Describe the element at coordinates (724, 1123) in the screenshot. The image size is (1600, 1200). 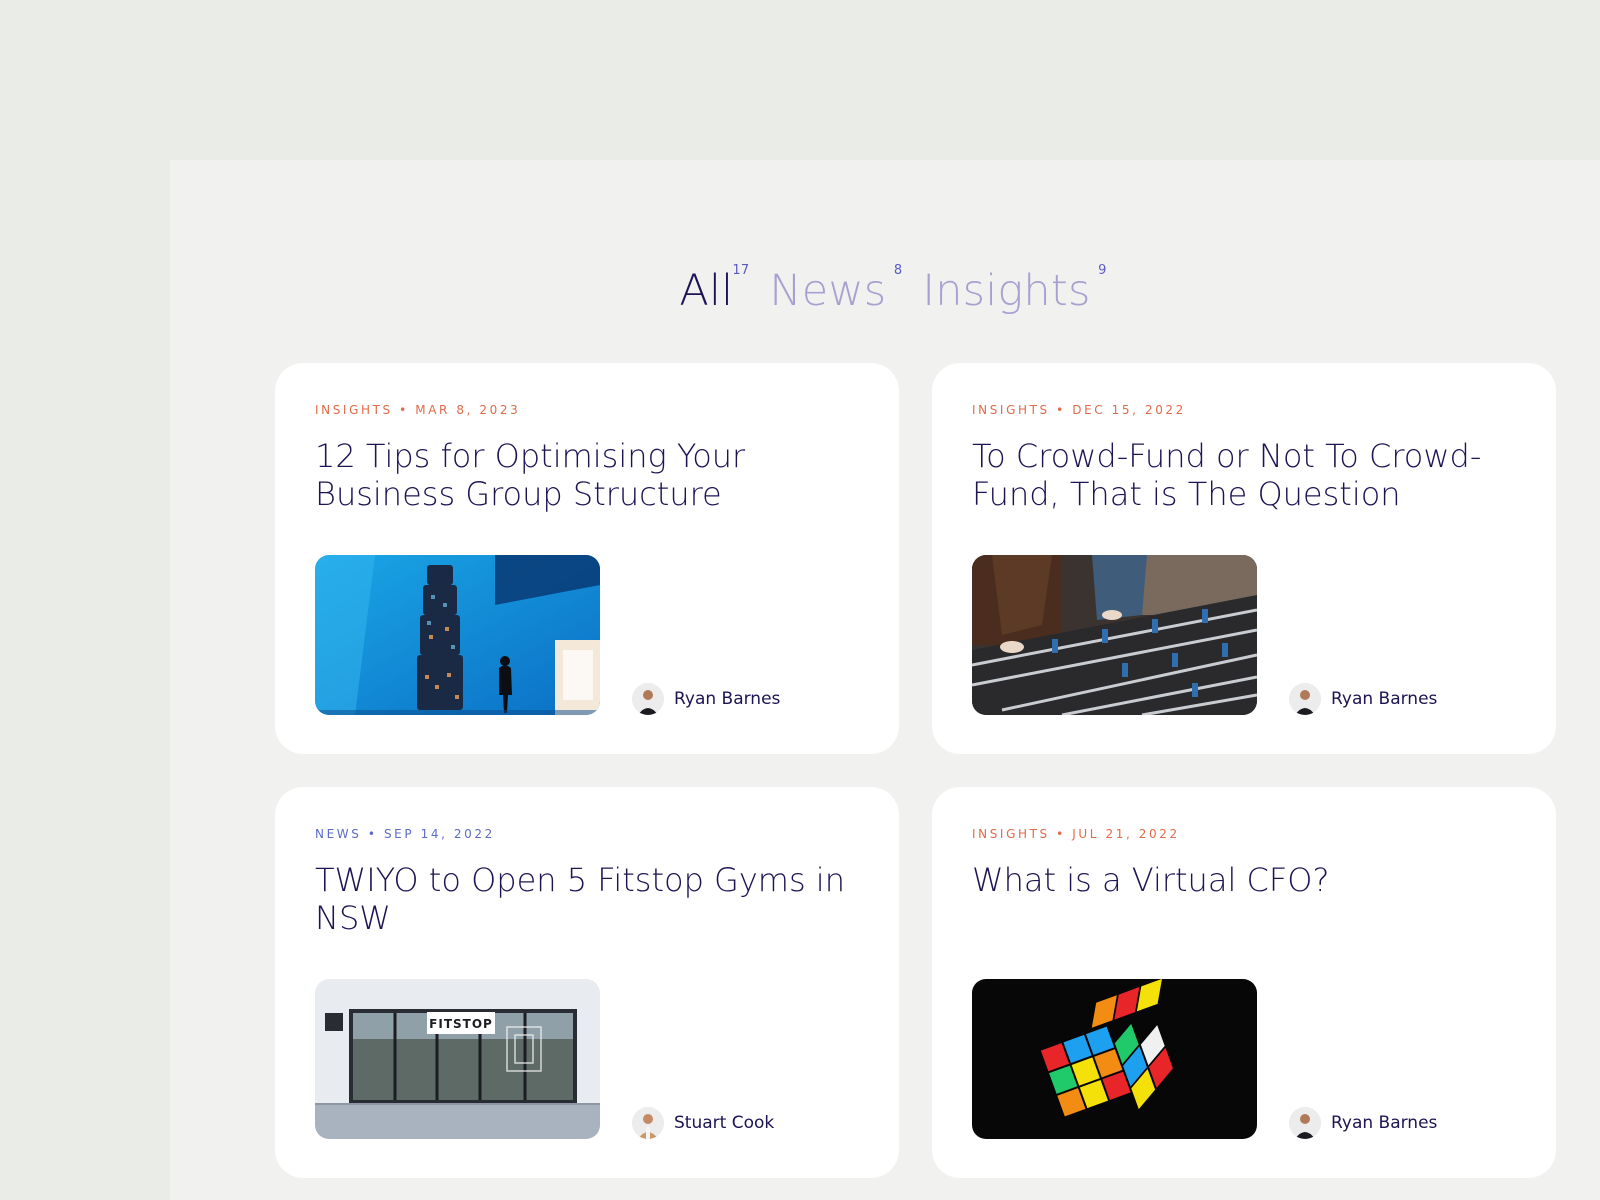
I see `author-name: Stuart Cook` at that location.